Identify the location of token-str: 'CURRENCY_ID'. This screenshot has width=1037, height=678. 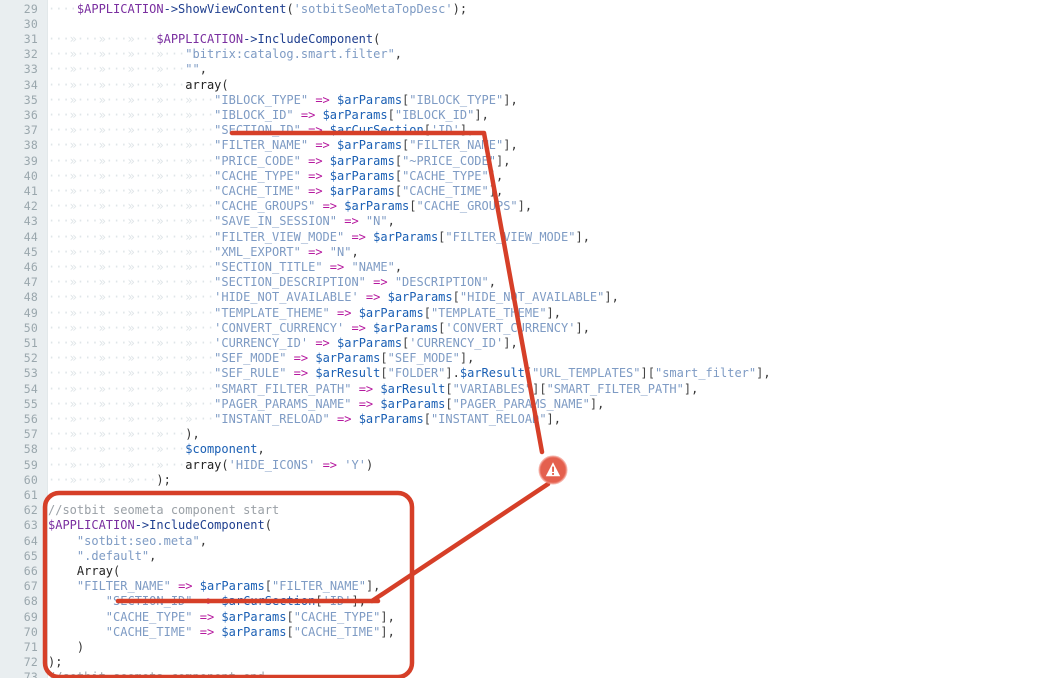
(456, 342).